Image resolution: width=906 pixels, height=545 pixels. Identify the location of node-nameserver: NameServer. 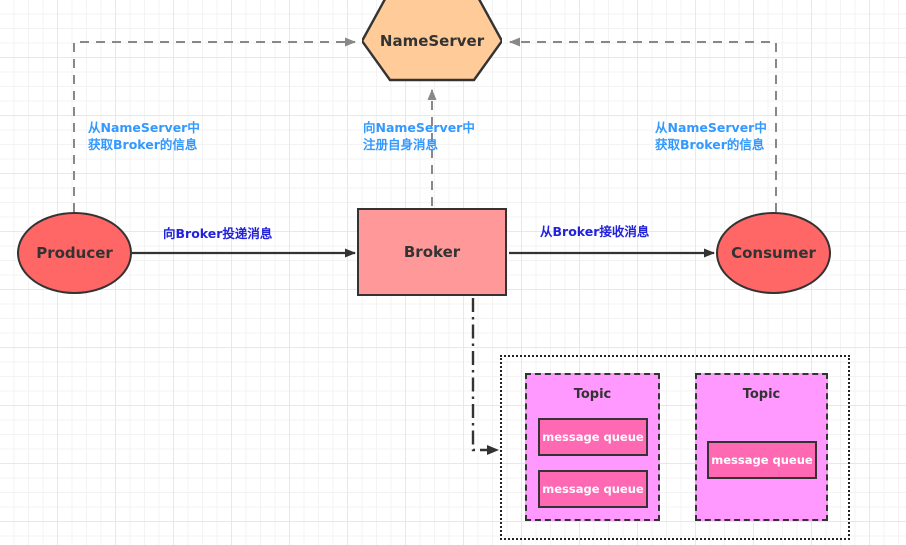
(432, 41).